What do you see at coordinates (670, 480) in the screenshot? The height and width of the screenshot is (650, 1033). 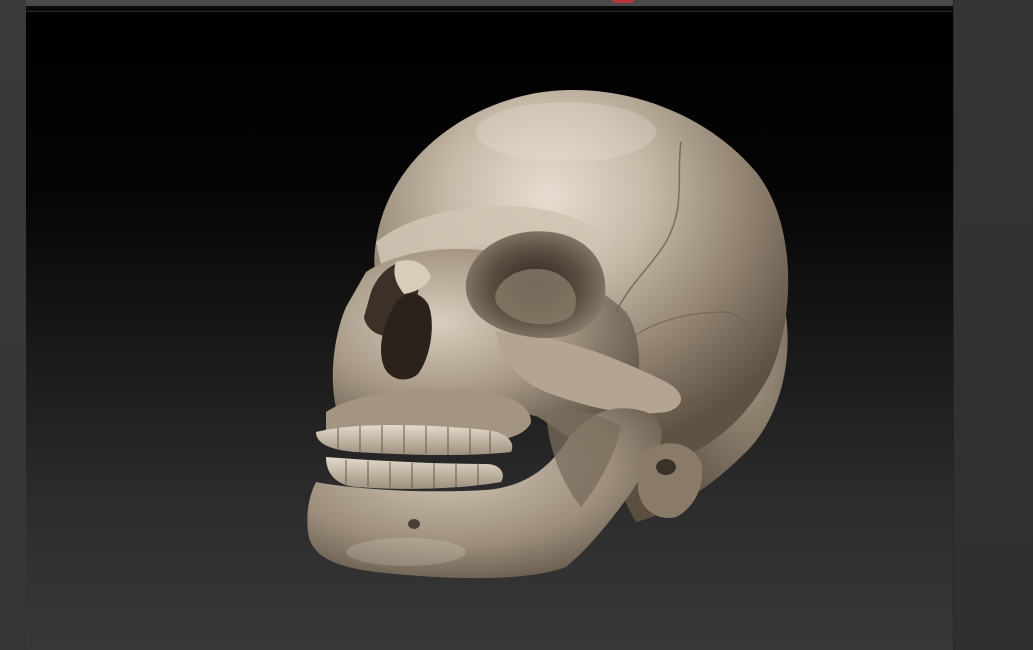 I see `mastoid-process` at bounding box center [670, 480].